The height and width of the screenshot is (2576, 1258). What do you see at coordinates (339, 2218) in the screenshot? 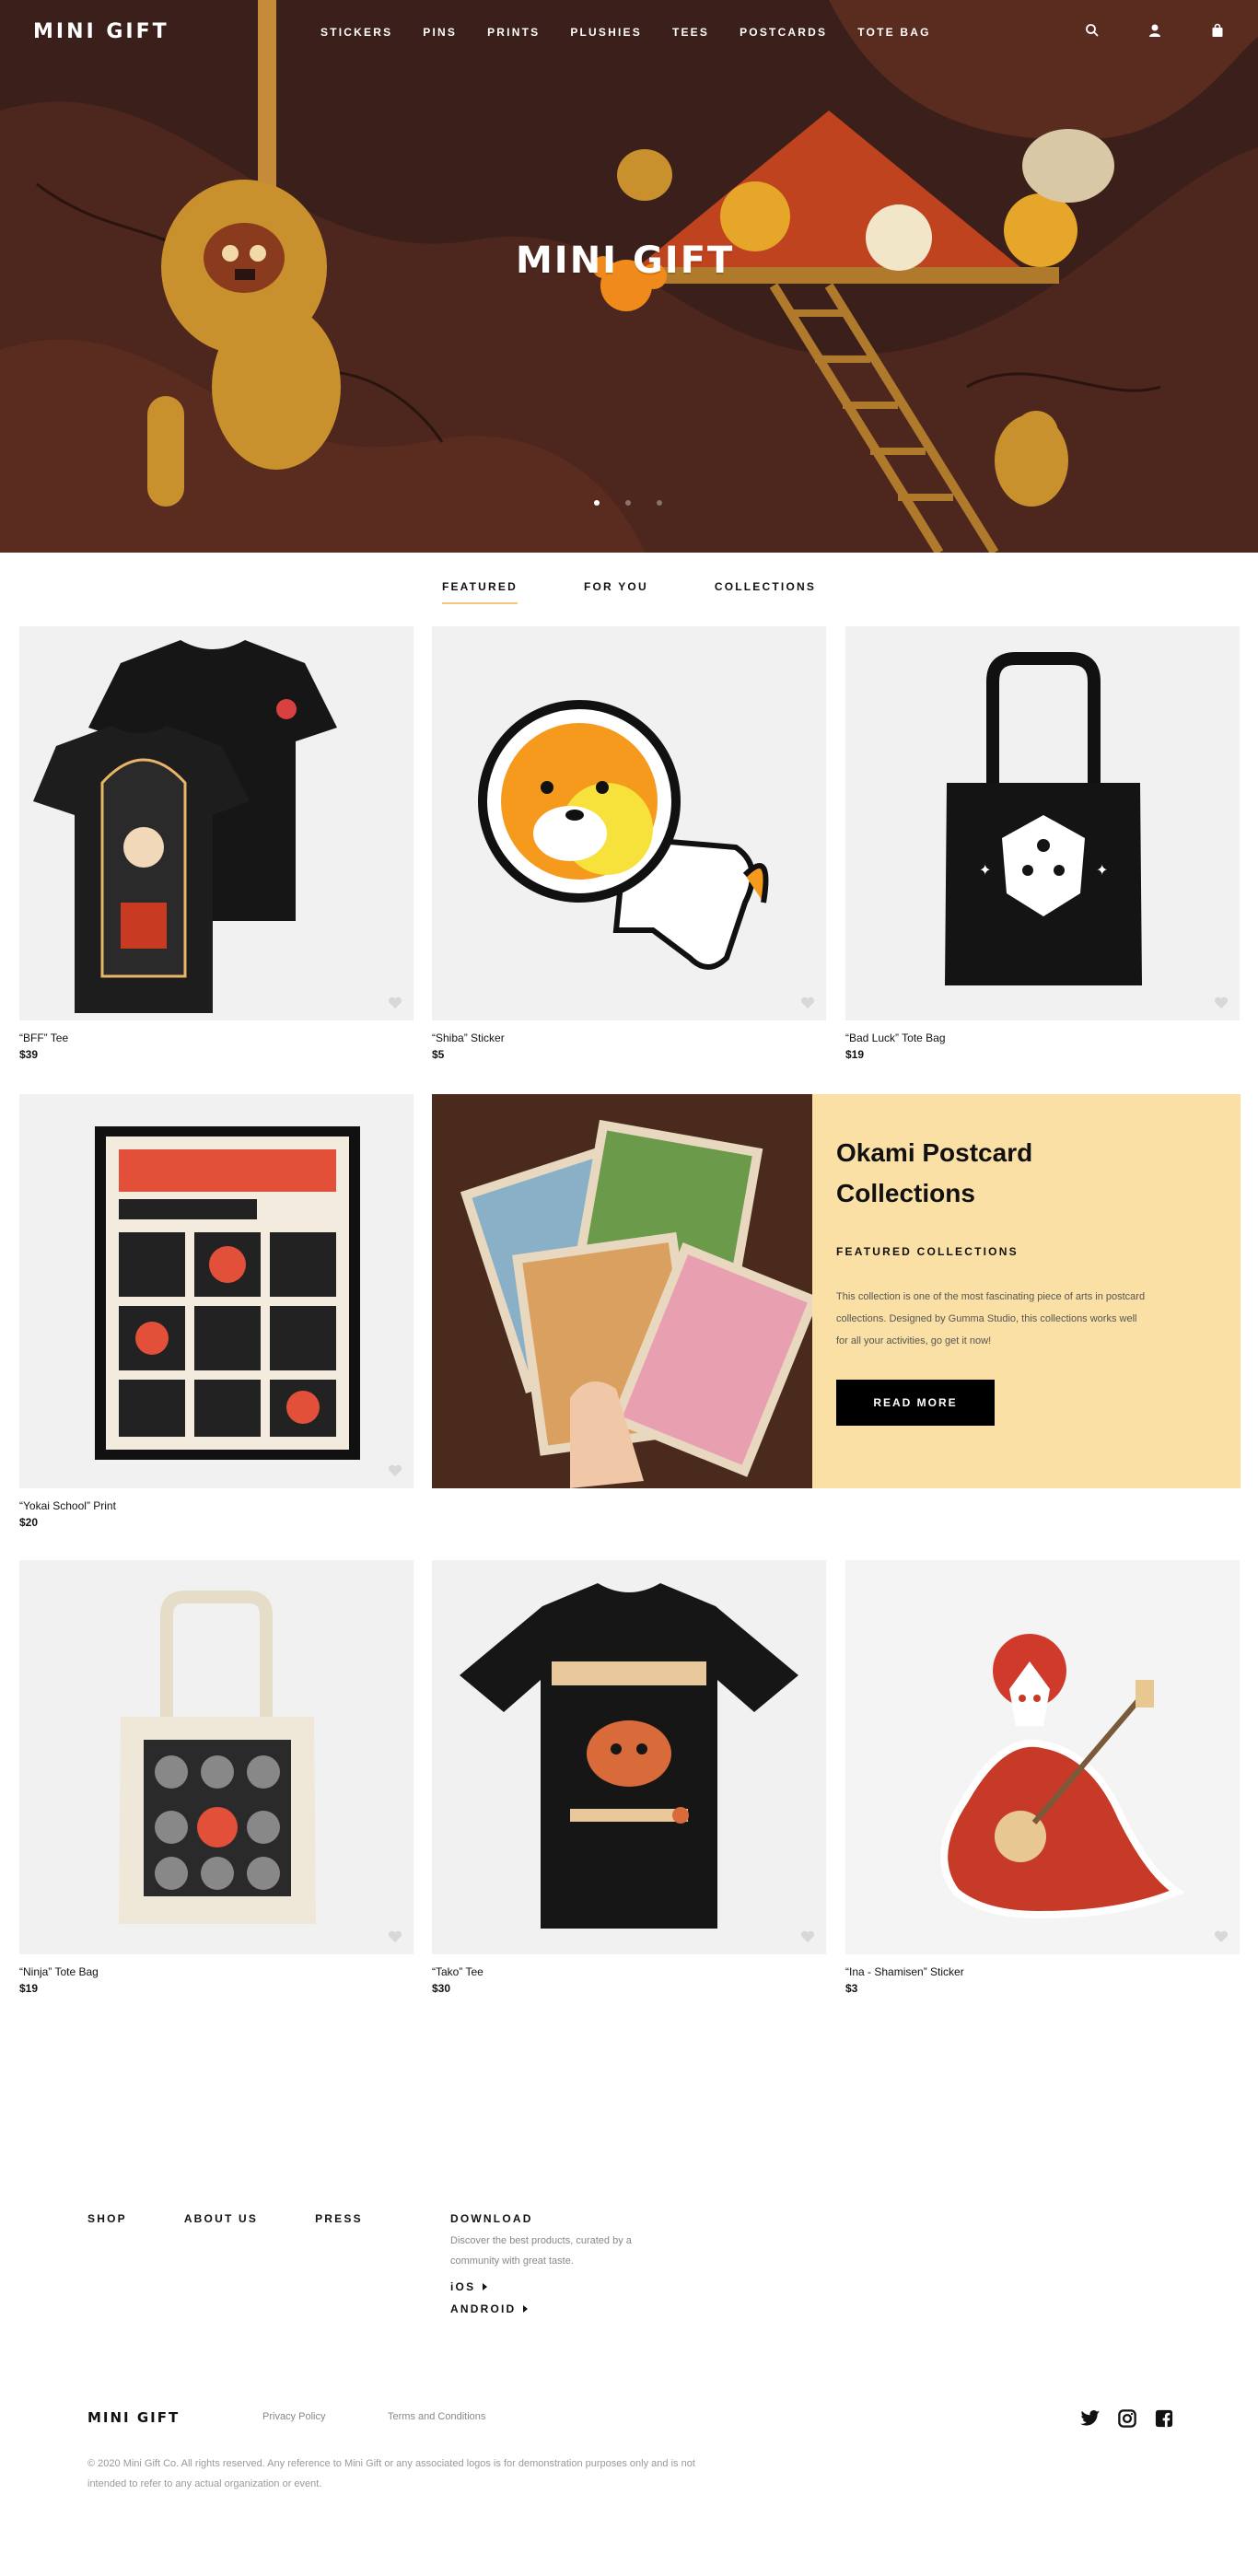
I see `footer-link-press: PRESS` at bounding box center [339, 2218].